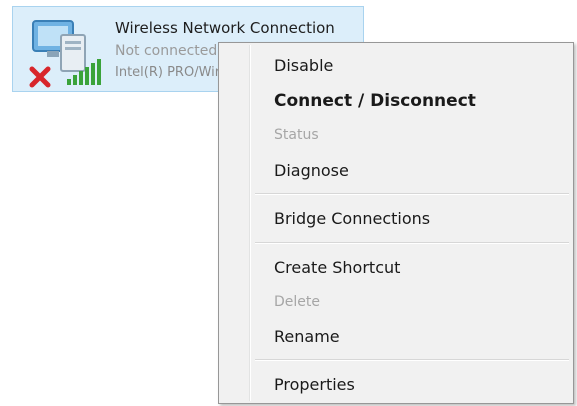  Describe the element at coordinates (396, 337) in the screenshot. I see `menu-item-rename: Rename` at that location.